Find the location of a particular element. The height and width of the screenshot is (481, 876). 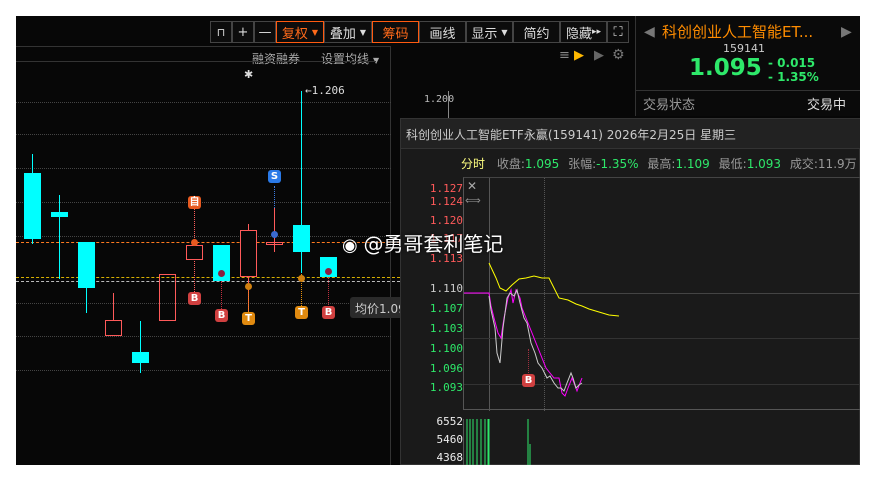

draw-line-button: 画线 is located at coordinates (442, 32).